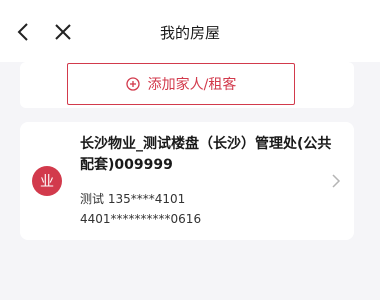 The height and width of the screenshot is (300, 380). Describe the element at coordinates (336, 181) in the screenshot. I see `chevron-right-icon` at that location.